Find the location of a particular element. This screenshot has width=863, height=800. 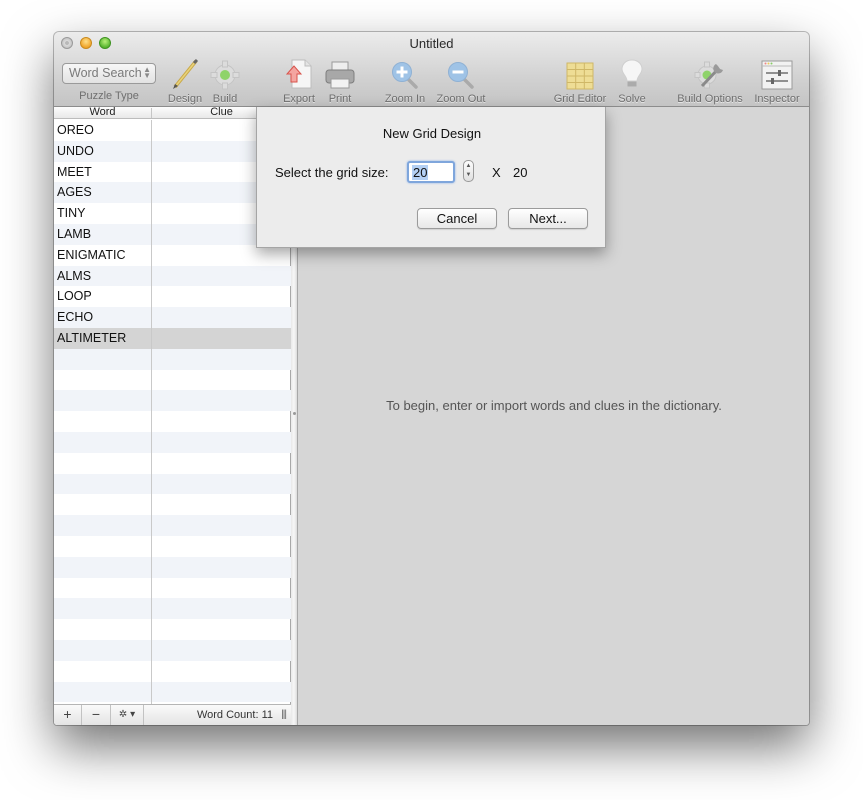

solve-button: Solve is located at coordinates (632, 81).